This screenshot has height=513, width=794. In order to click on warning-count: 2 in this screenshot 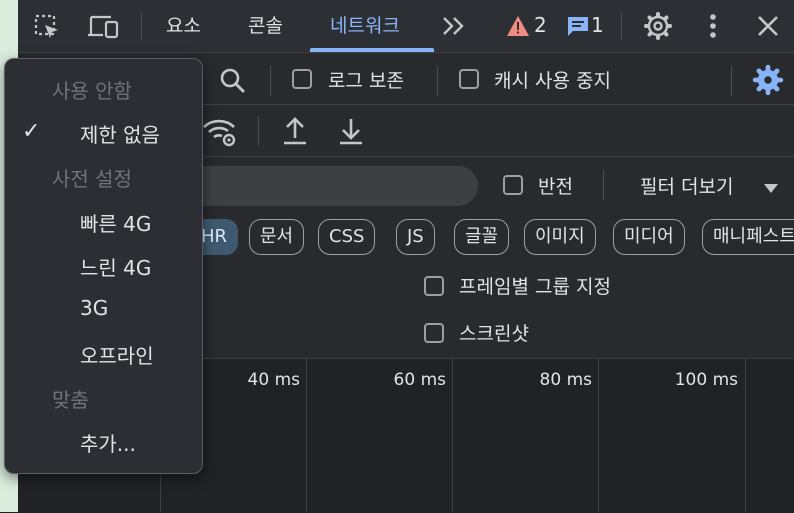, I will do `click(540, 25)`.